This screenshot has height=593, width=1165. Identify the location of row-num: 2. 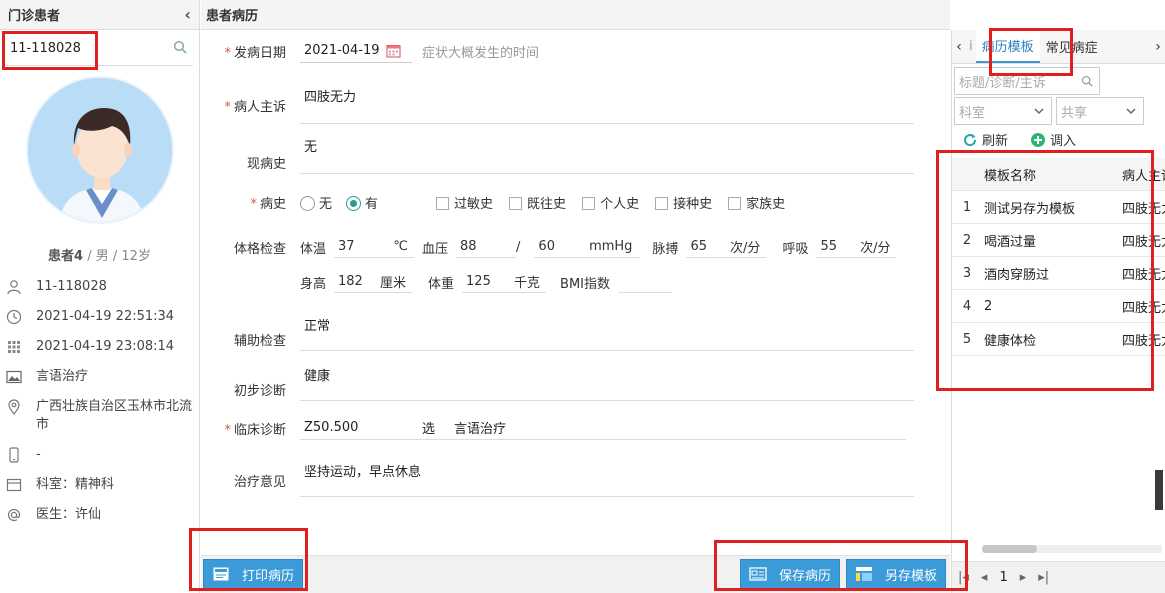
(967, 240).